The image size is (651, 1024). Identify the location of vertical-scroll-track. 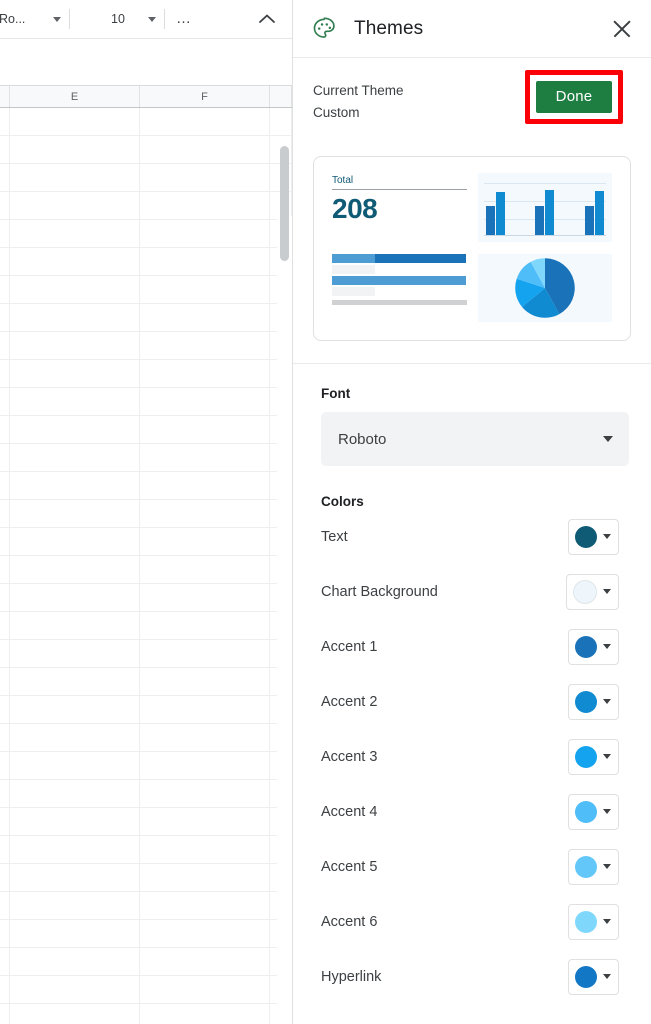
(284, 620).